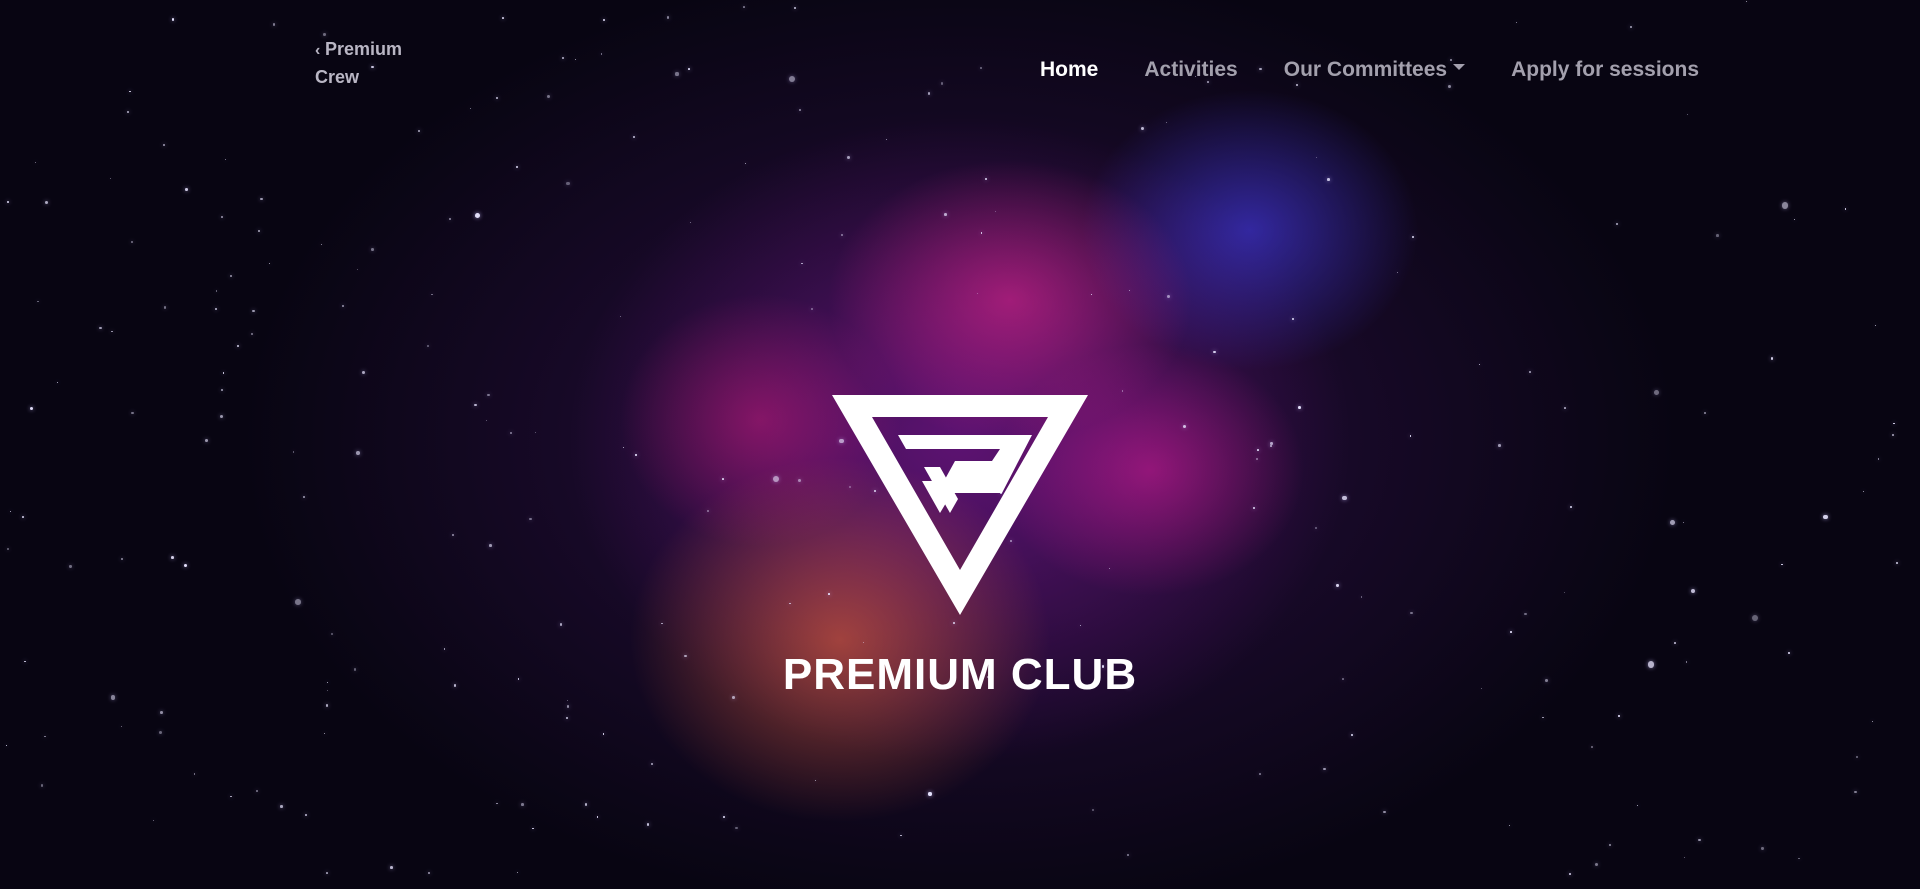 The height and width of the screenshot is (889, 1920). I want to click on nav-home: Home, so click(1069, 70).